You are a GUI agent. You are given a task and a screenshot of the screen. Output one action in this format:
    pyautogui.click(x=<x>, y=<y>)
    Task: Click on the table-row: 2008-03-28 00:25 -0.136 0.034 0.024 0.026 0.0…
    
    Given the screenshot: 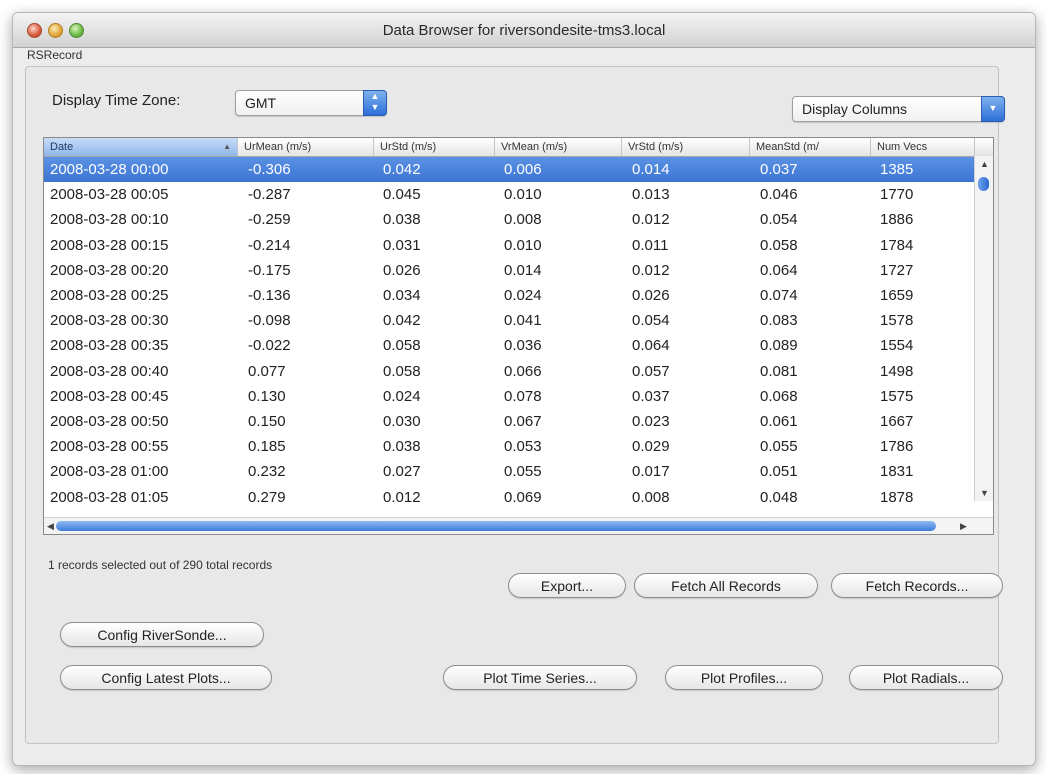 What is the action you would take?
    pyautogui.click(x=509, y=295)
    